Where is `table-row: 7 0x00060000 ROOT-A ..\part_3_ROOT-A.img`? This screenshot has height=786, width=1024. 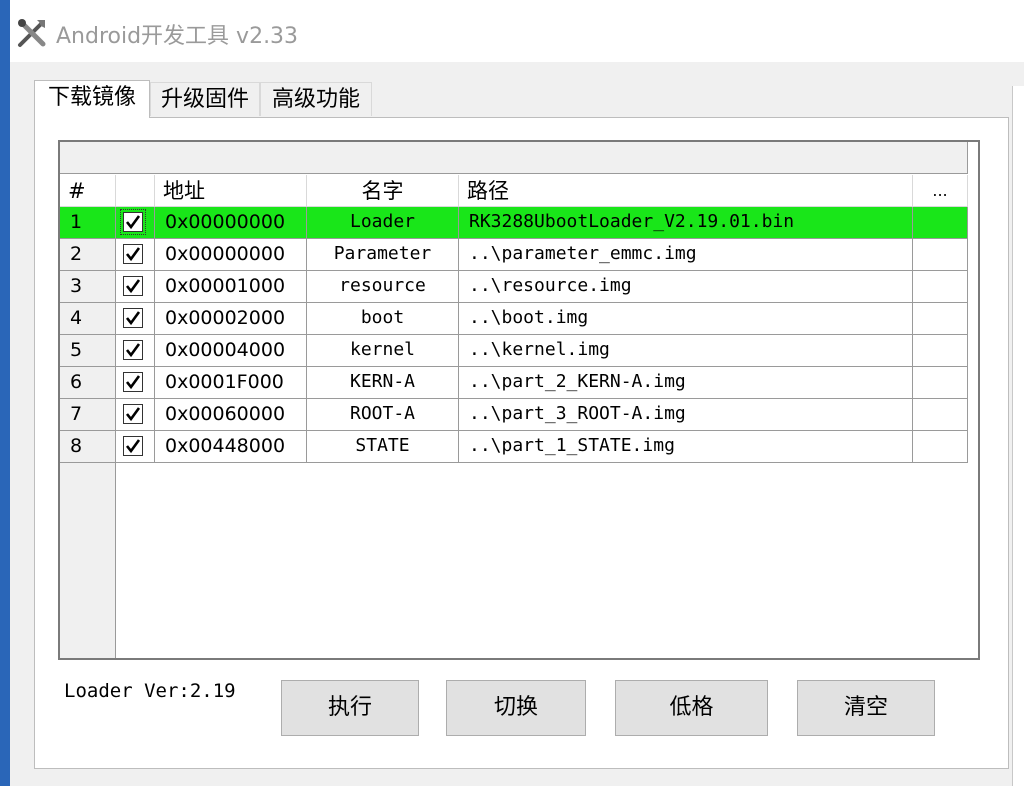 table-row: 7 0x00060000 ROOT-A ..\part_3_ROOT-A.img is located at coordinates (514, 415).